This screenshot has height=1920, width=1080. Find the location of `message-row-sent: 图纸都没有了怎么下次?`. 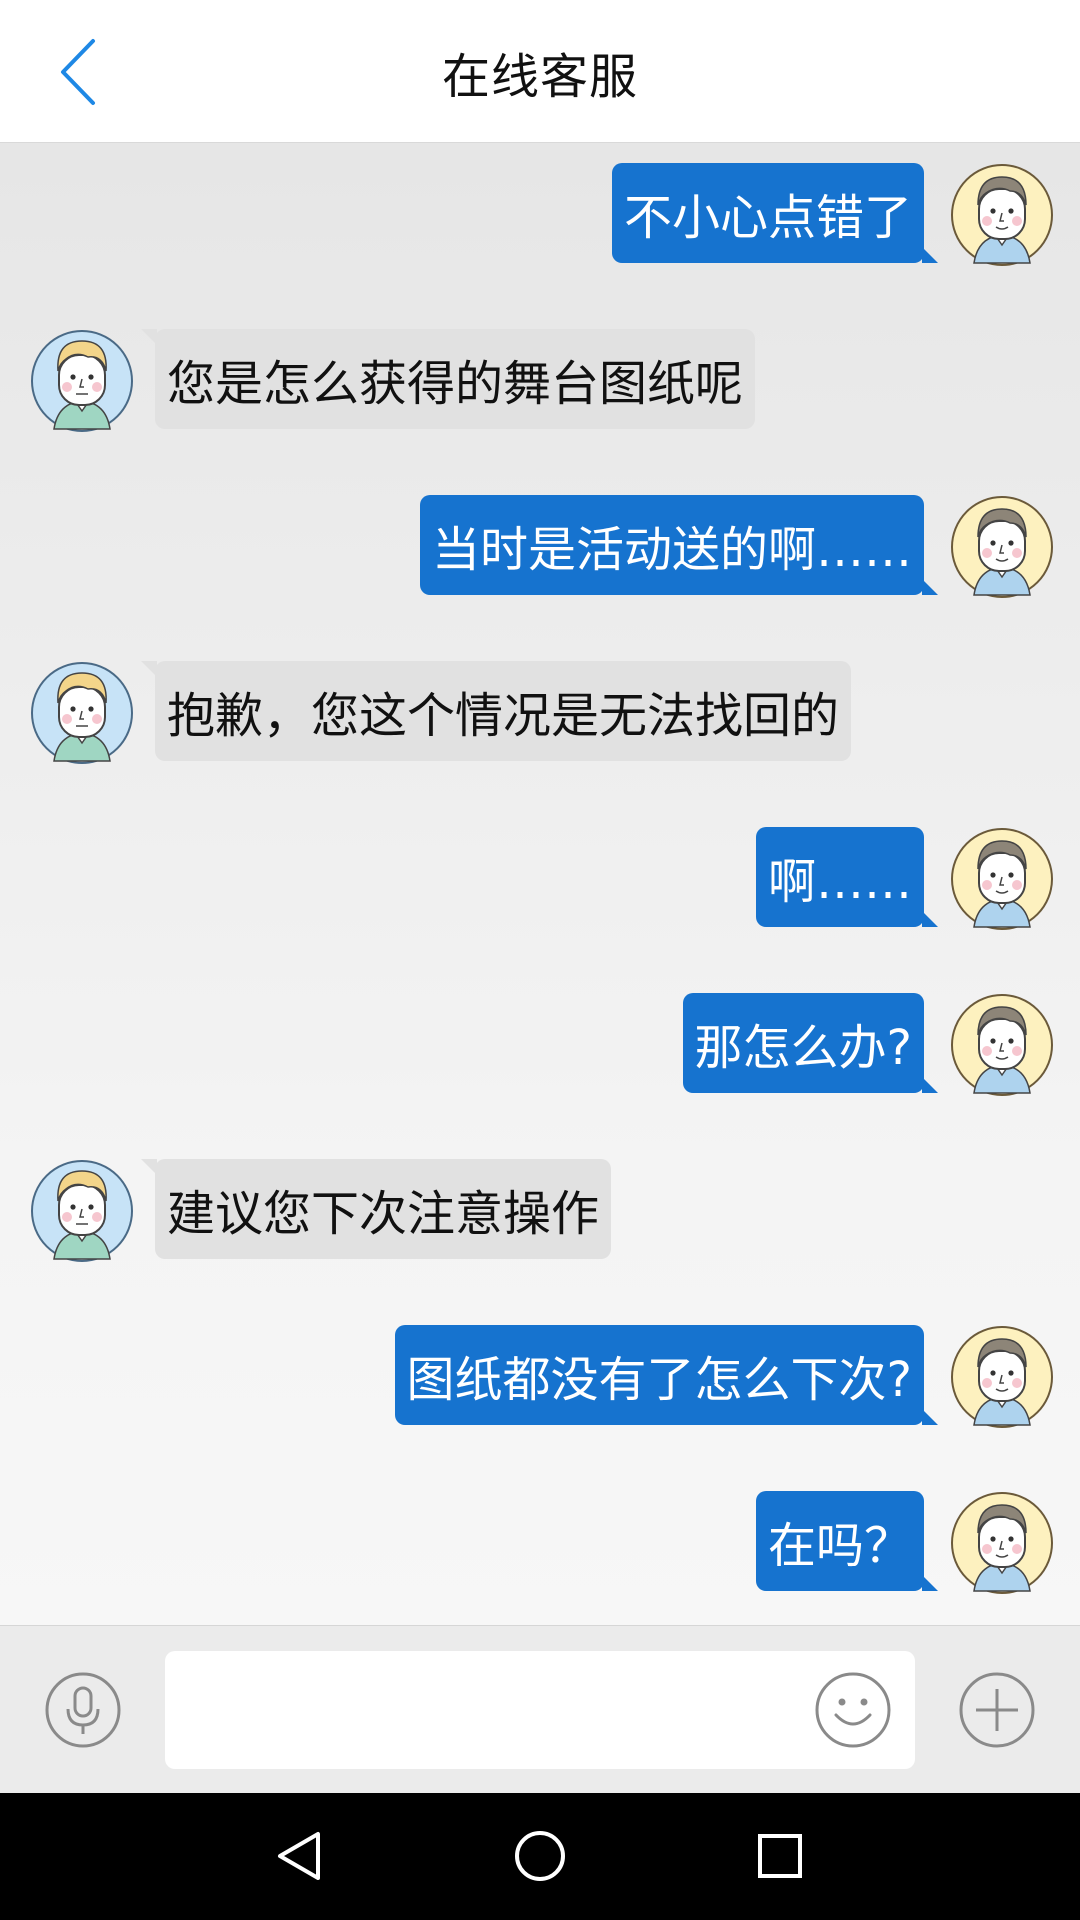

message-row-sent: 图纸都没有了怎么下次? is located at coordinates (540, 1377).